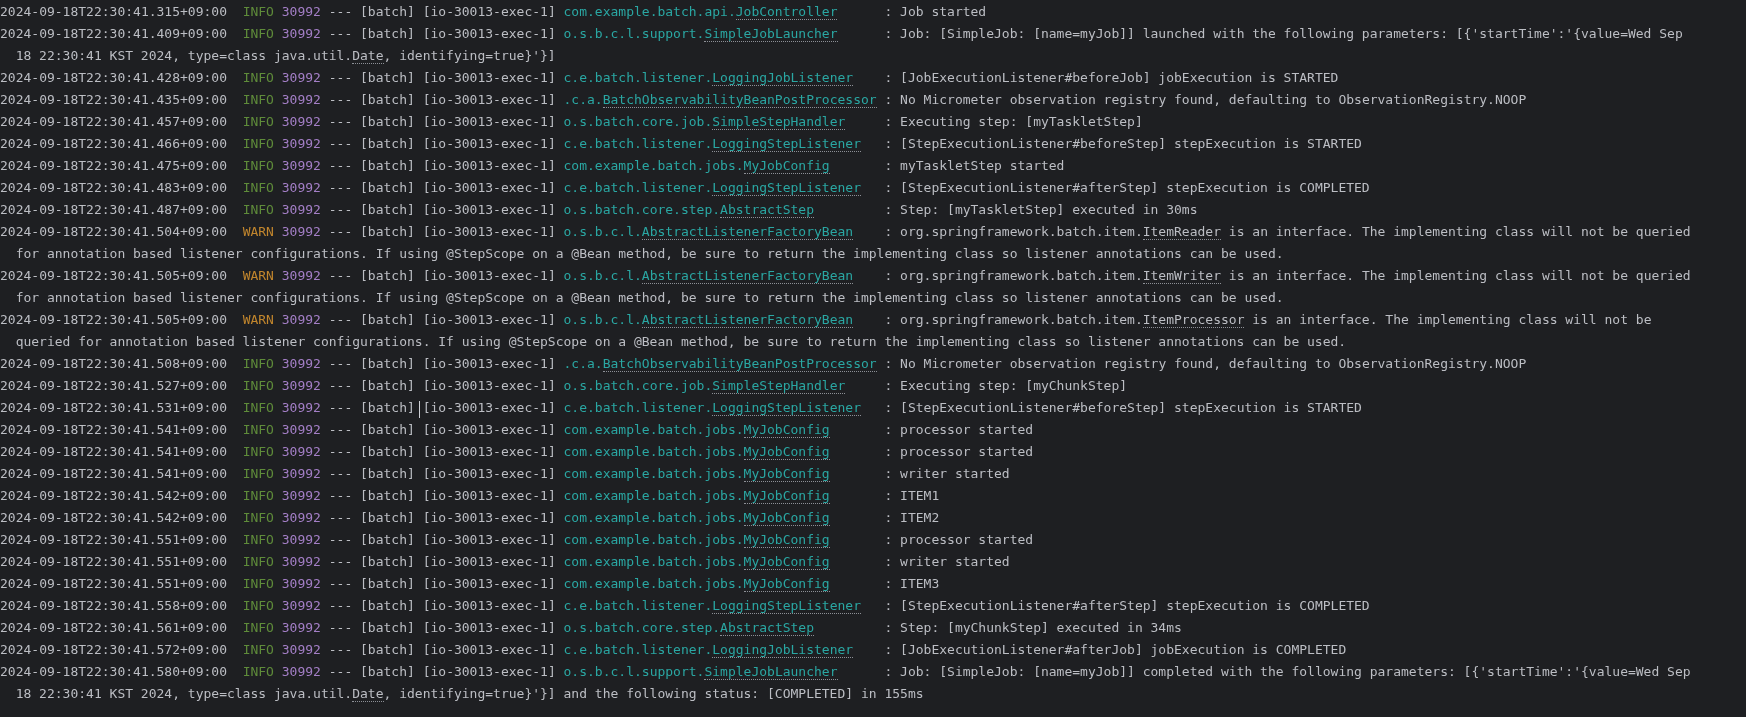 The height and width of the screenshot is (717, 1746). I want to click on log-timestamp: 2024-09-18T22:30:41.558+09:00, so click(113, 605).